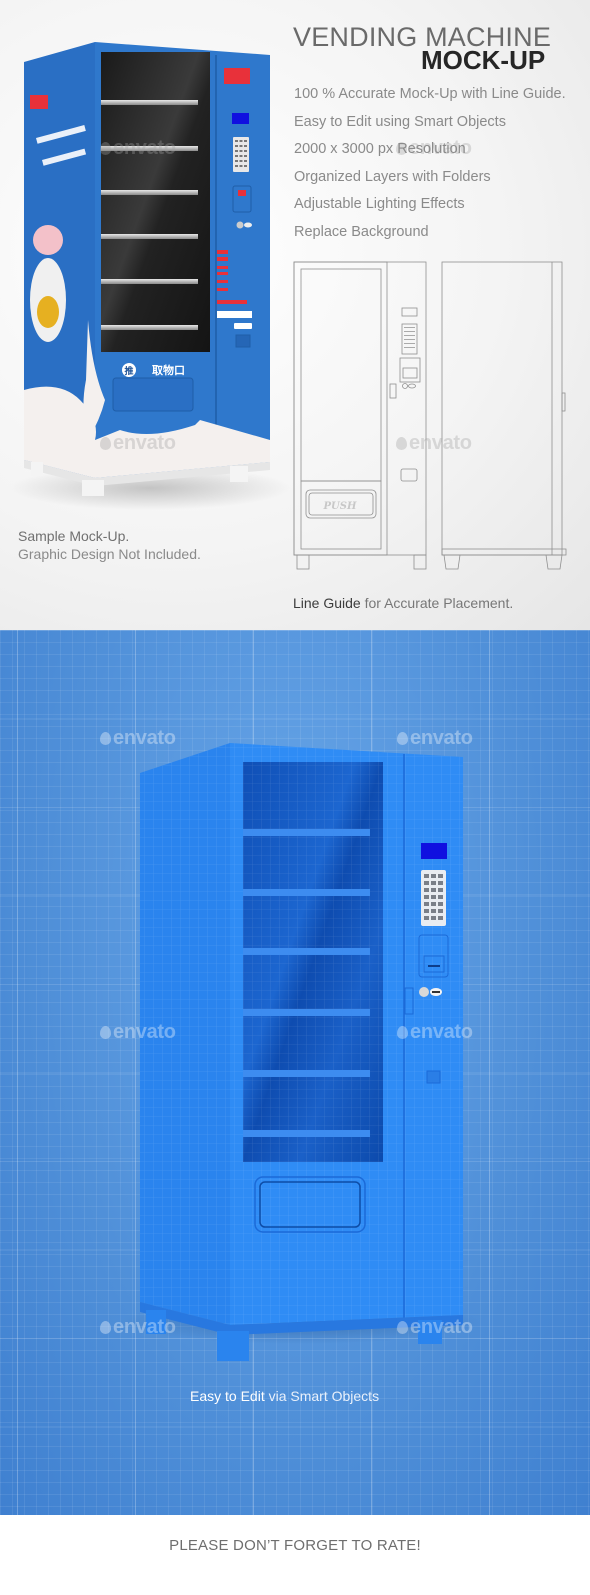 This screenshot has height=1595, width=590. Describe the element at coordinates (227, 1396) in the screenshot. I see `blue-caption-bold: Easy to Edit` at that location.